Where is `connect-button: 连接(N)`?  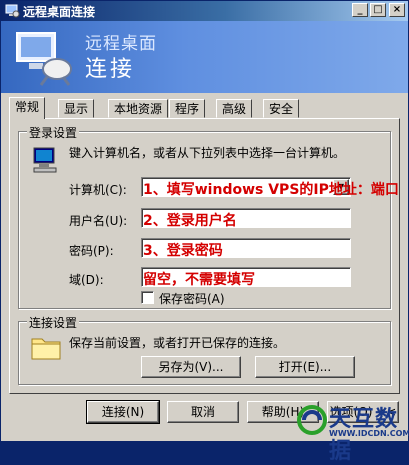 connect-button: 连接(N) is located at coordinates (123, 412).